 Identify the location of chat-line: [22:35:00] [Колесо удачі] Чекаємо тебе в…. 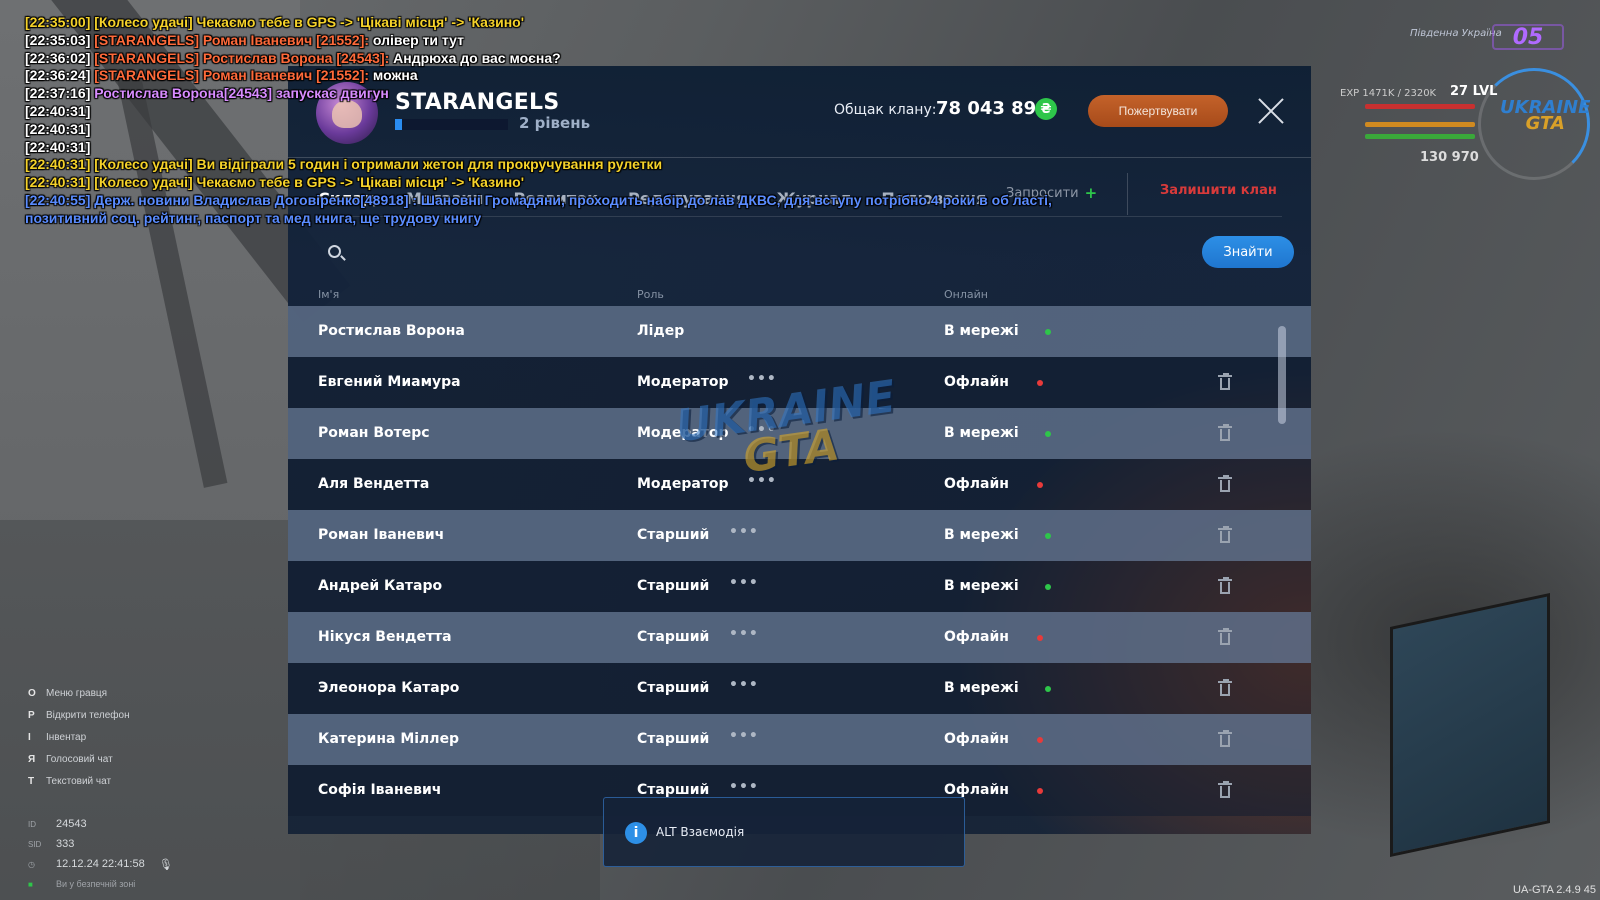
(555, 23).